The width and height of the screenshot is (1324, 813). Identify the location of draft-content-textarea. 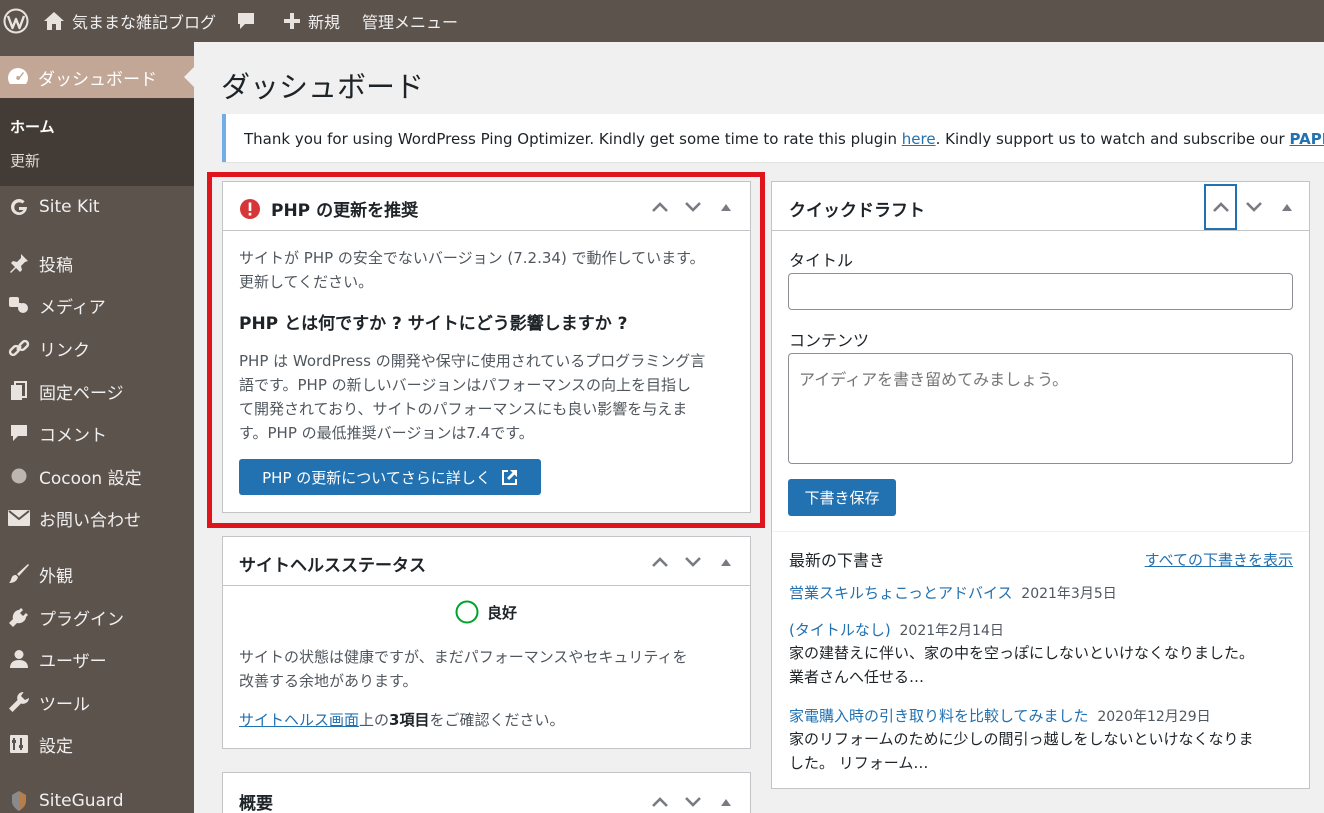
(1040, 408).